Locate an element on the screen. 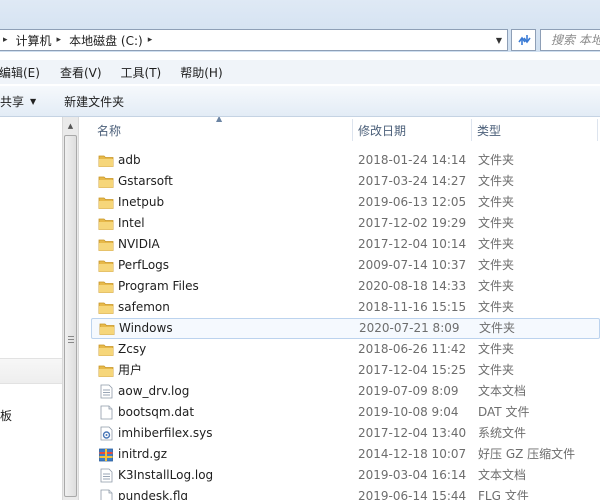  file-row: aow_drv.log 2019-07-09 8:09 文本文档 is located at coordinates (340, 391).